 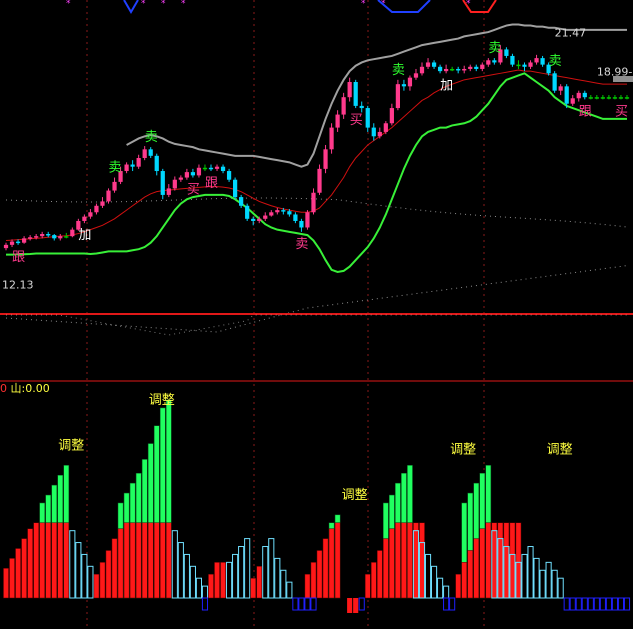 I want to click on adjust-label: 调整, so click(x=560, y=449).